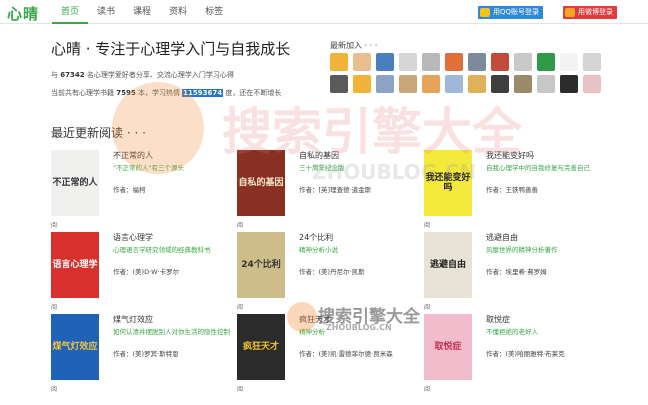 The image size is (648, 405). What do you see at coordinates (98, 133) in the screenshot?
I see `recent-reading-title: 最近更新阅读 · · ·` at bounding box center [98, 133].